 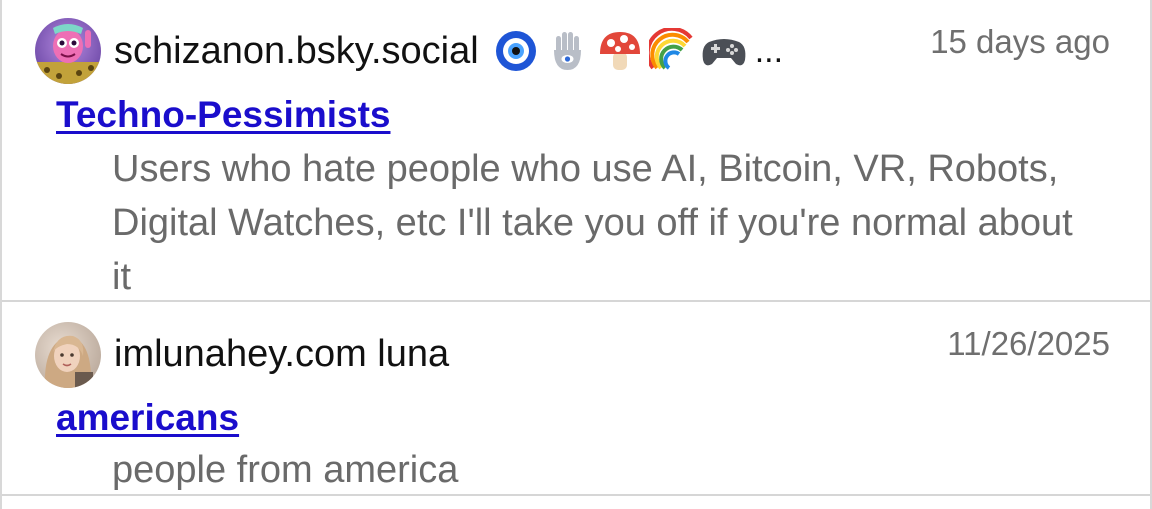 What do you see at coordinates (285, 470) in the screenshot?
I see `list-description: people from america` at bounding box center [285, 470].